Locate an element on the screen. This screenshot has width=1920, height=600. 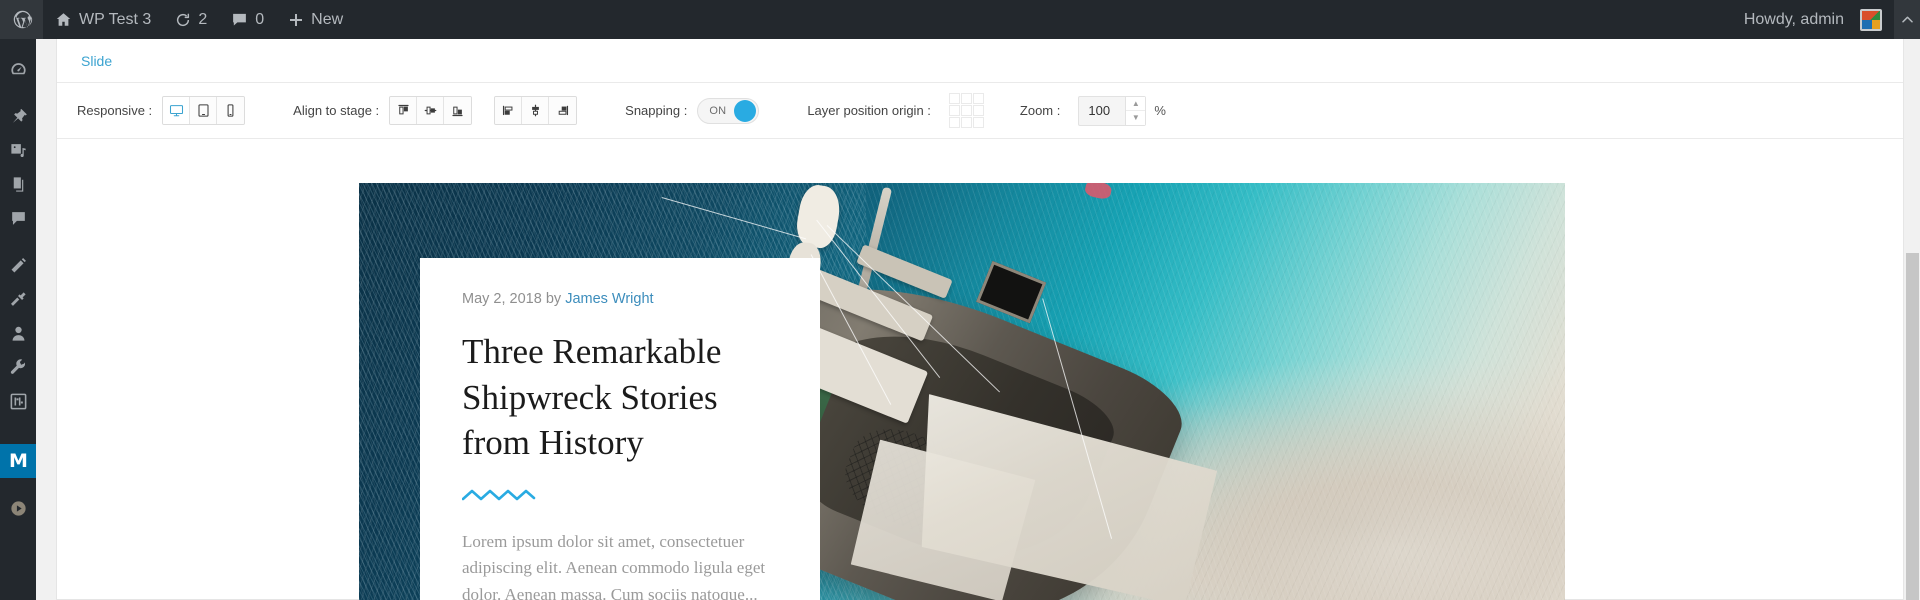
origin-cell-middle-center is located at coordinates (966, 110).